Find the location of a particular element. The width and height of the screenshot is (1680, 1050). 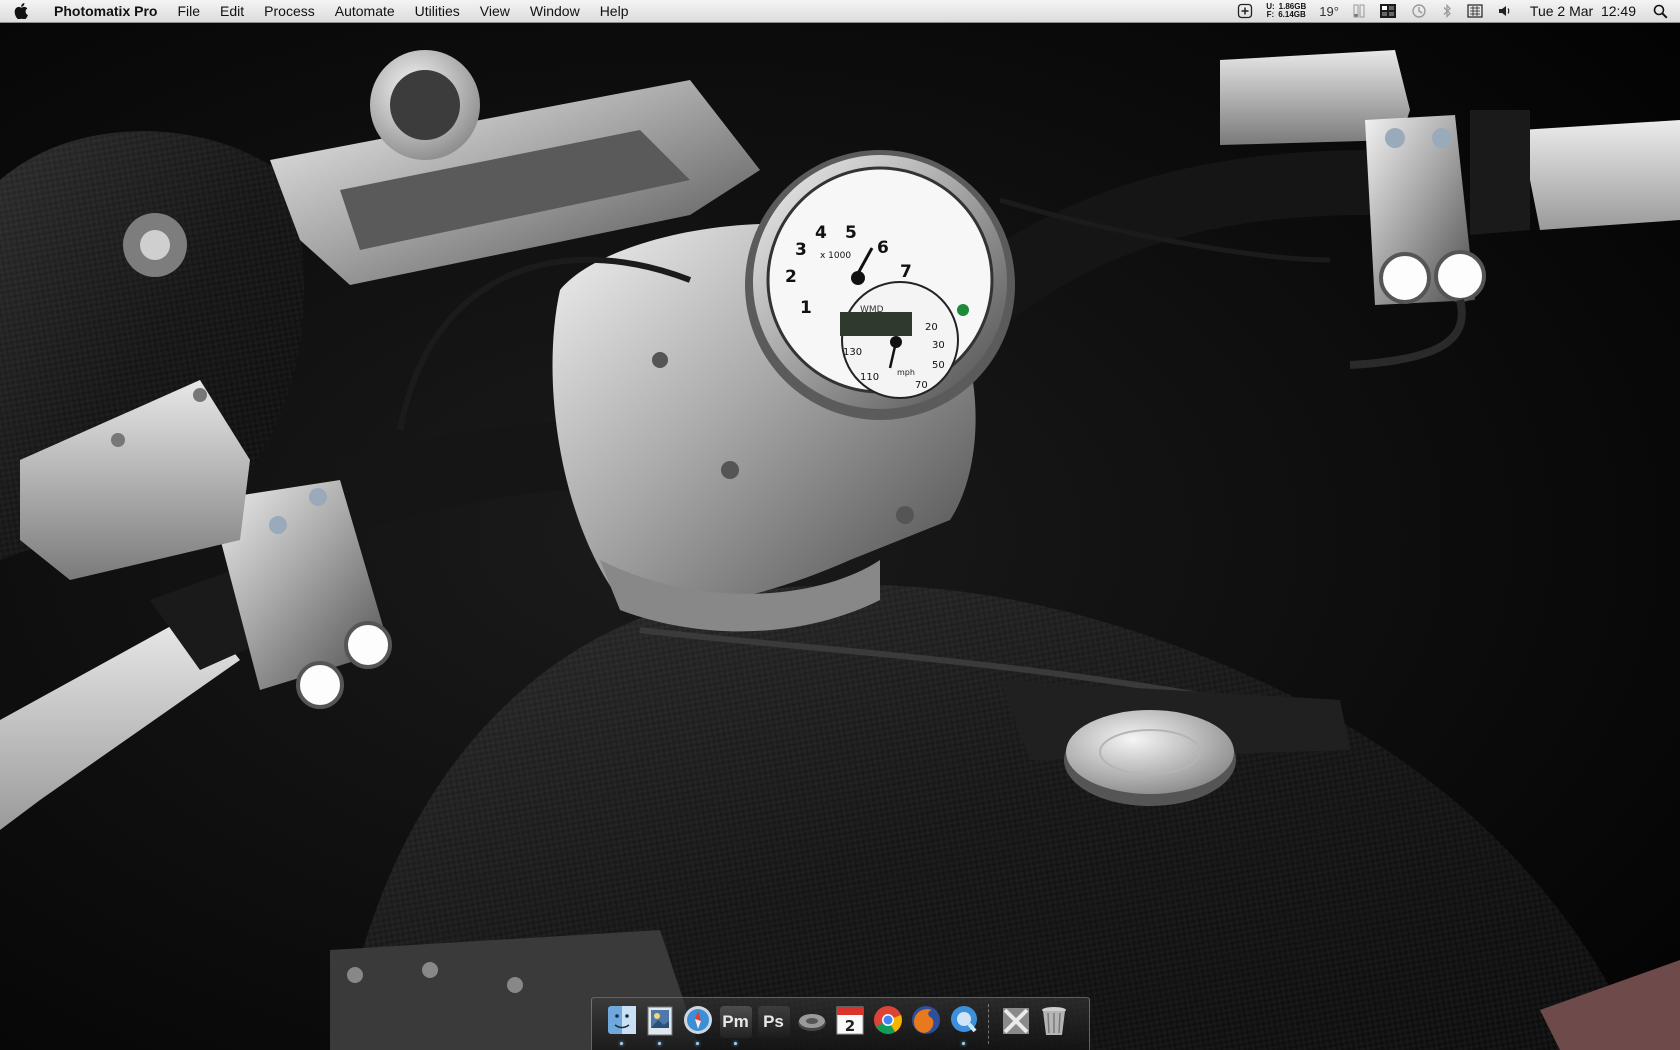

cpu-monitor is located at coordinates (1359, 11).